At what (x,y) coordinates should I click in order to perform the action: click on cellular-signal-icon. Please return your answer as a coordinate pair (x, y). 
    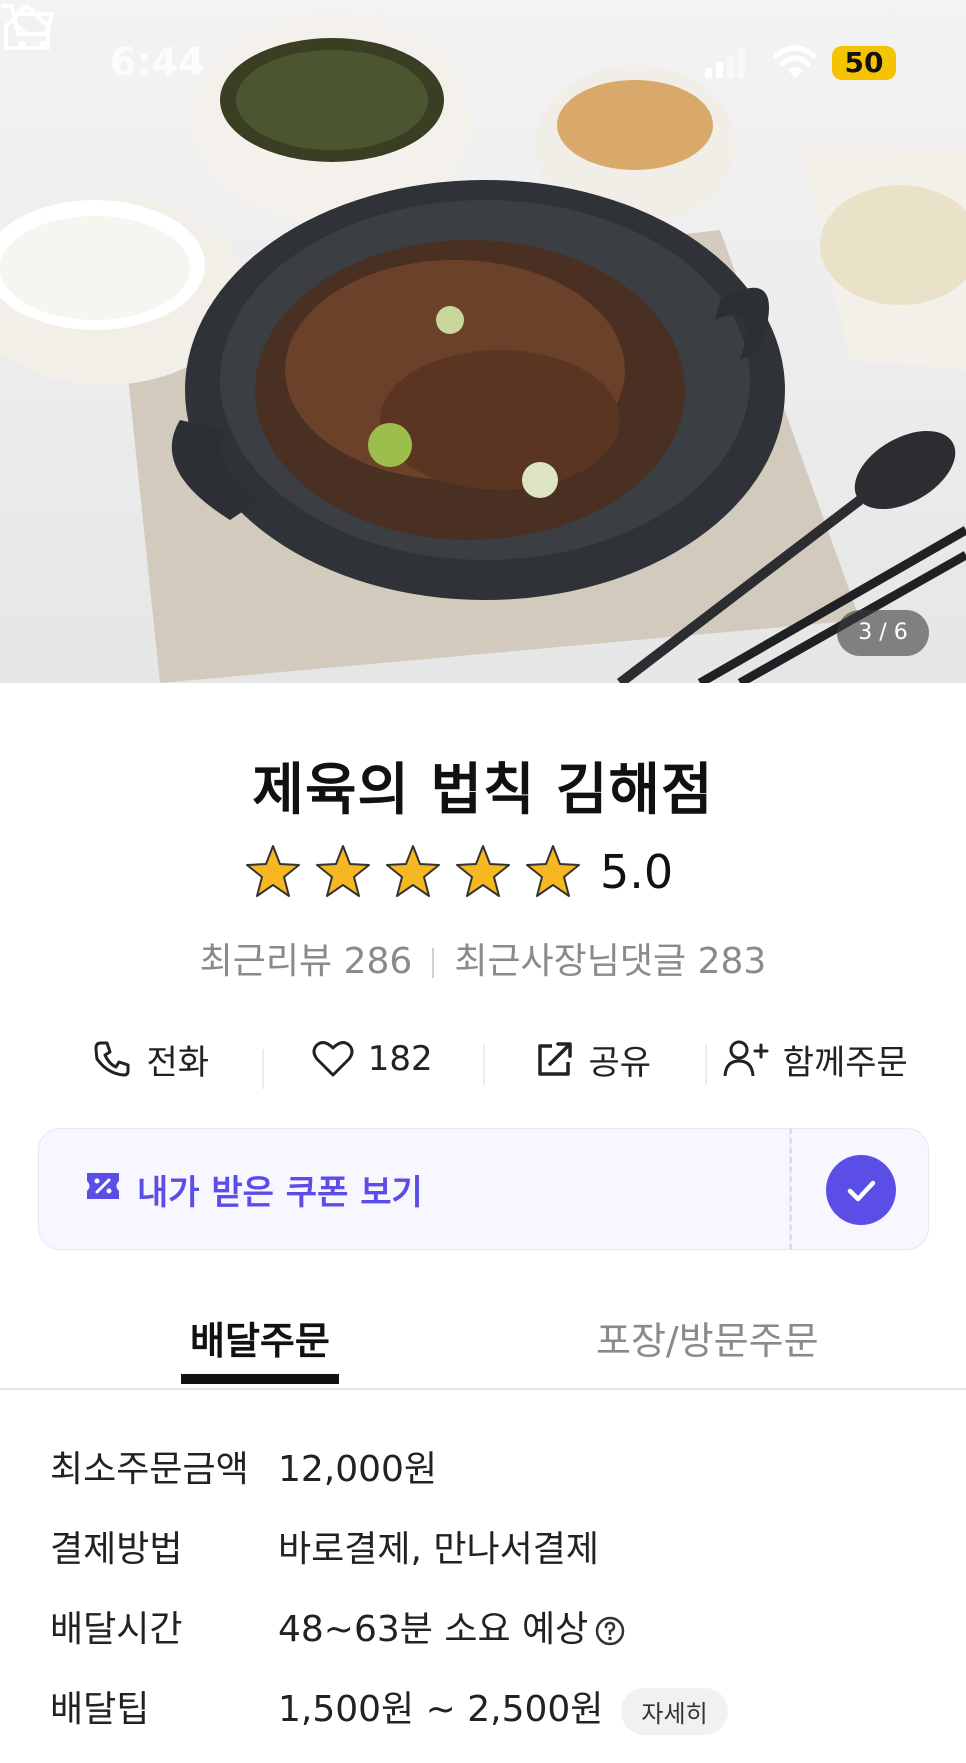
    Looking at the image, I should click on (725, 63).